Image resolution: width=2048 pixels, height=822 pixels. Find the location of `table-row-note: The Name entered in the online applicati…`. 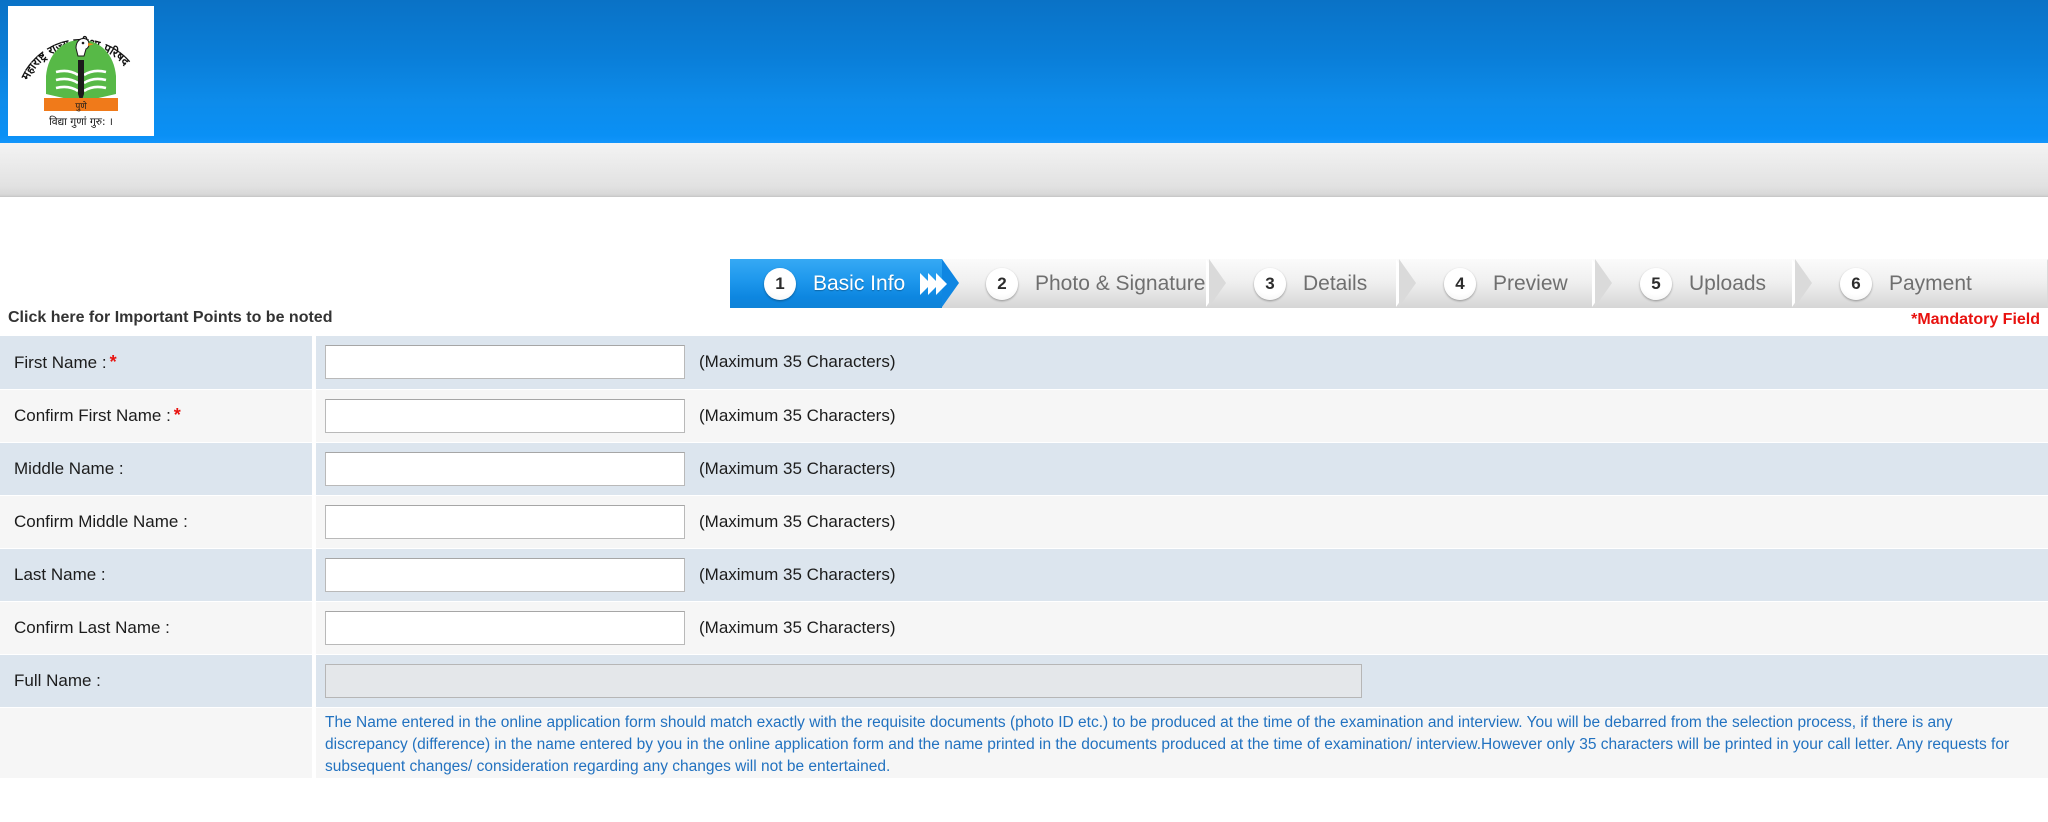

table-row-note: The Name entered in the online applicati… is located at coordinates (1024, 742).